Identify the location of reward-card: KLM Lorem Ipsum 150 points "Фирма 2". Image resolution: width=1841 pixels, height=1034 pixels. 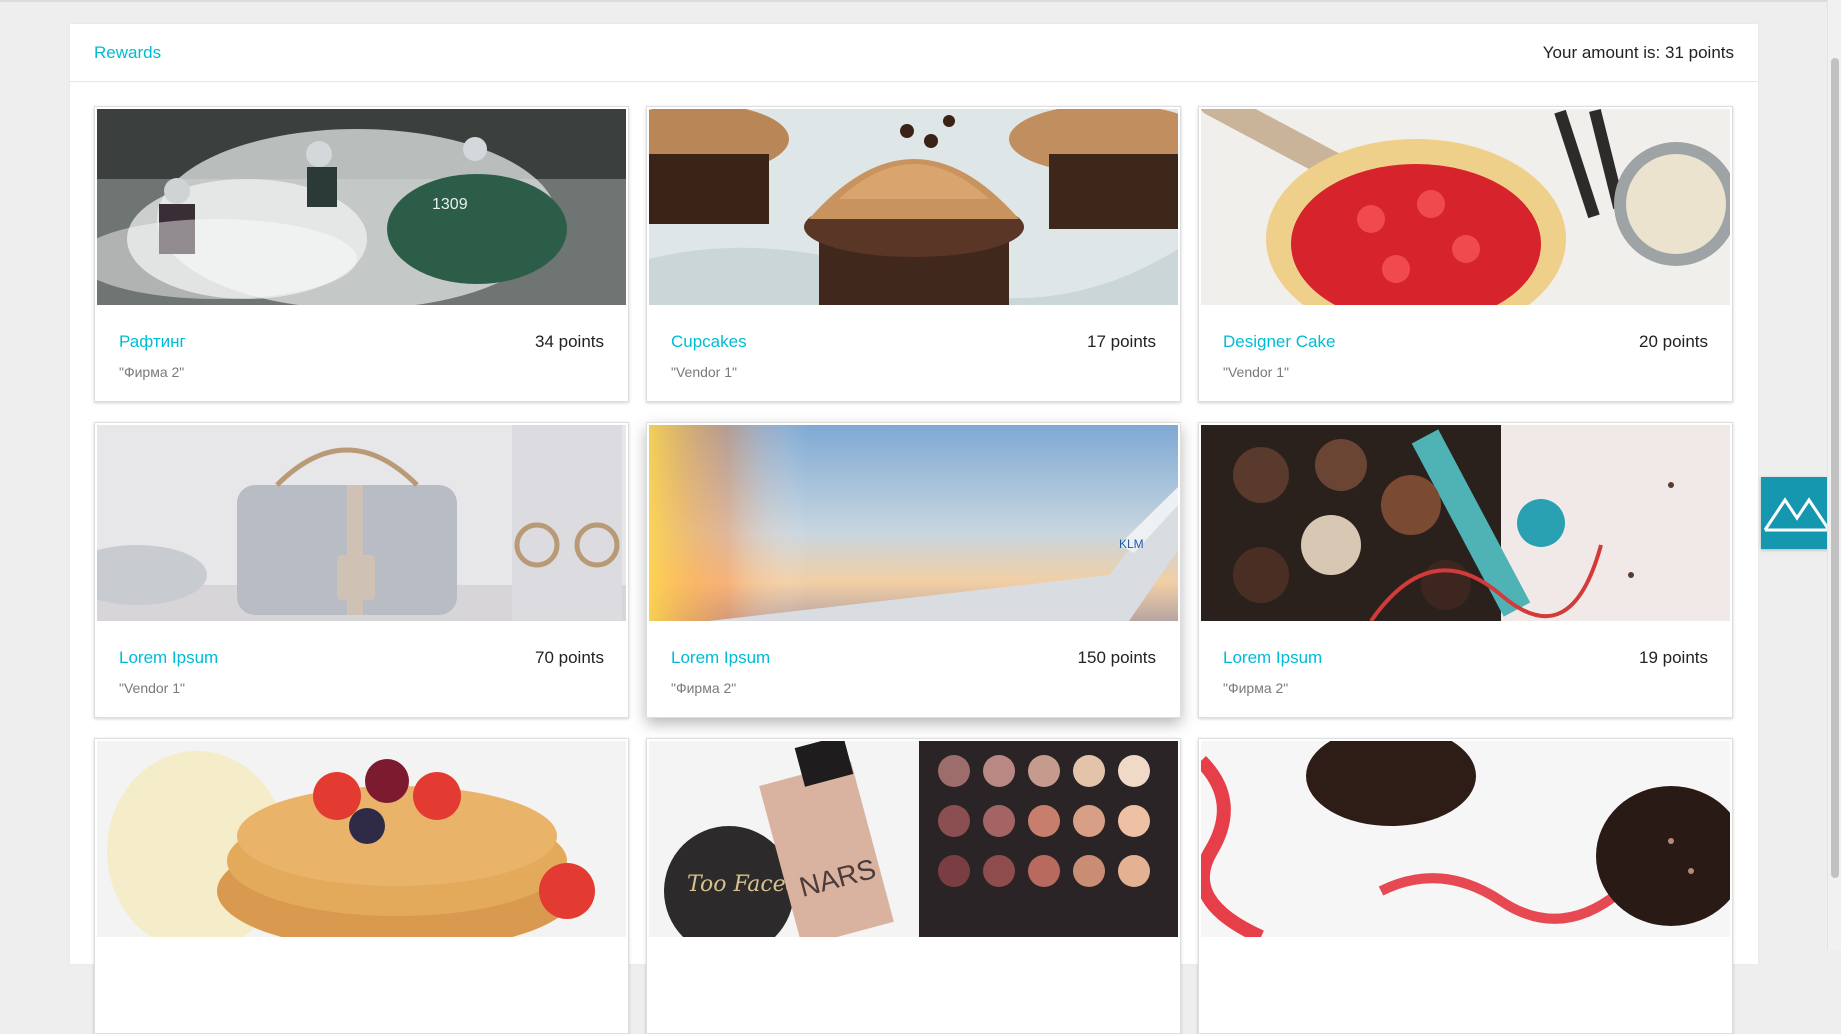
(913, 570).